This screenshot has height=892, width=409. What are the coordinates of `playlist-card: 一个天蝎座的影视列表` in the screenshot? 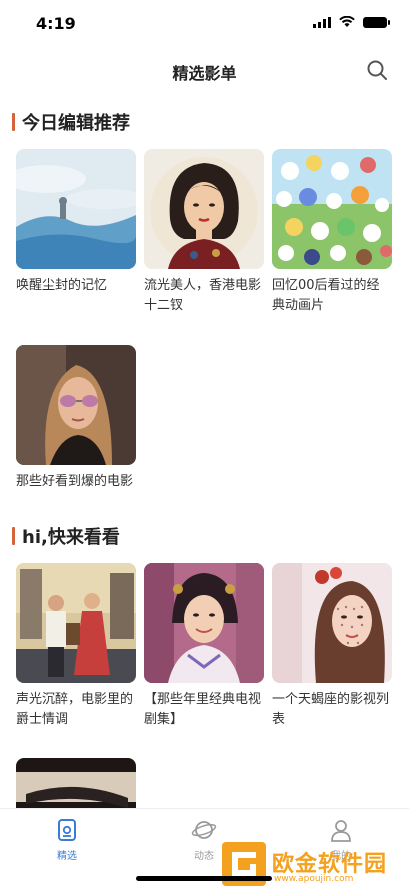 It's located at (332, 646).